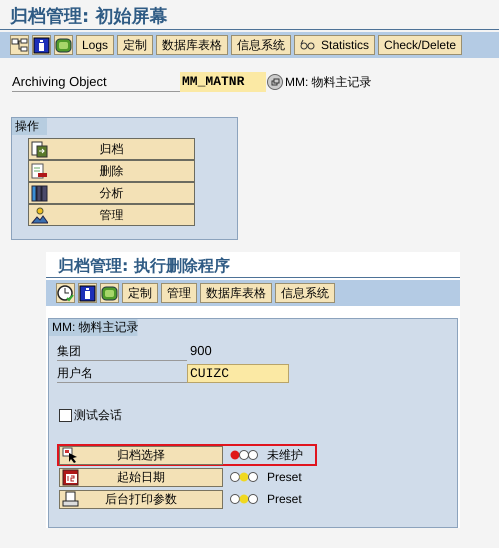  What do you see at coordinates (39, 215) in the screenshot?
I see `person-mountain-icon` at bounding box center [39, 215].